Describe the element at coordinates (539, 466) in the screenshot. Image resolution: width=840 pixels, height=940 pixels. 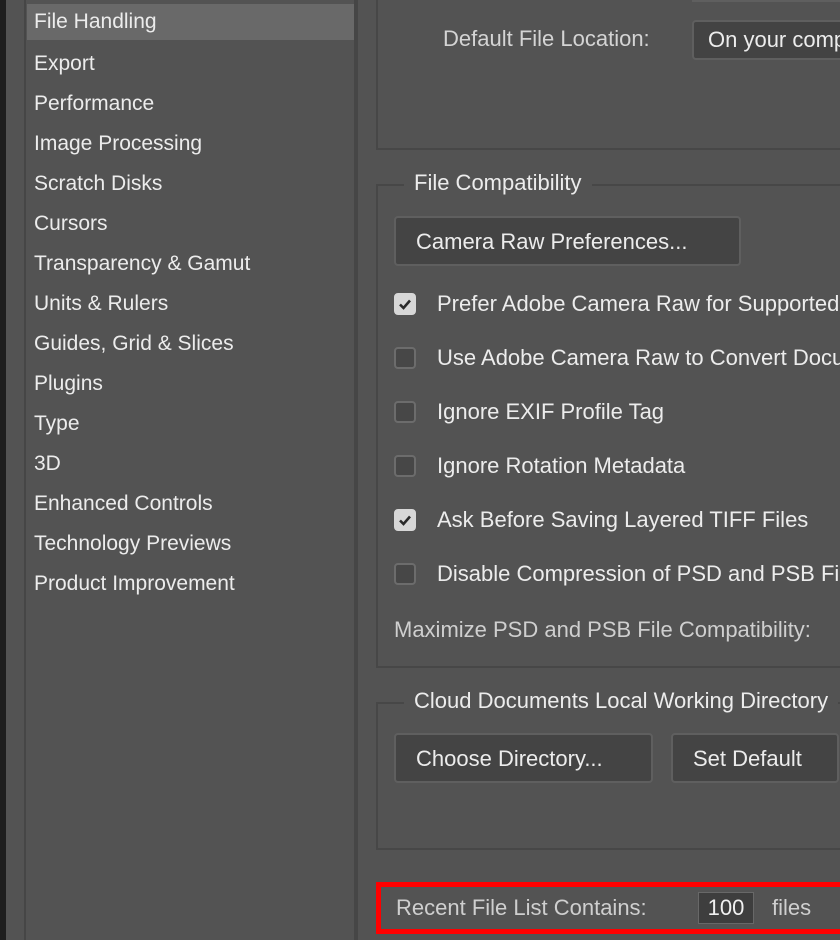
I see `option-ignore-rotation: Ignore Rotation Metadata` at that location.